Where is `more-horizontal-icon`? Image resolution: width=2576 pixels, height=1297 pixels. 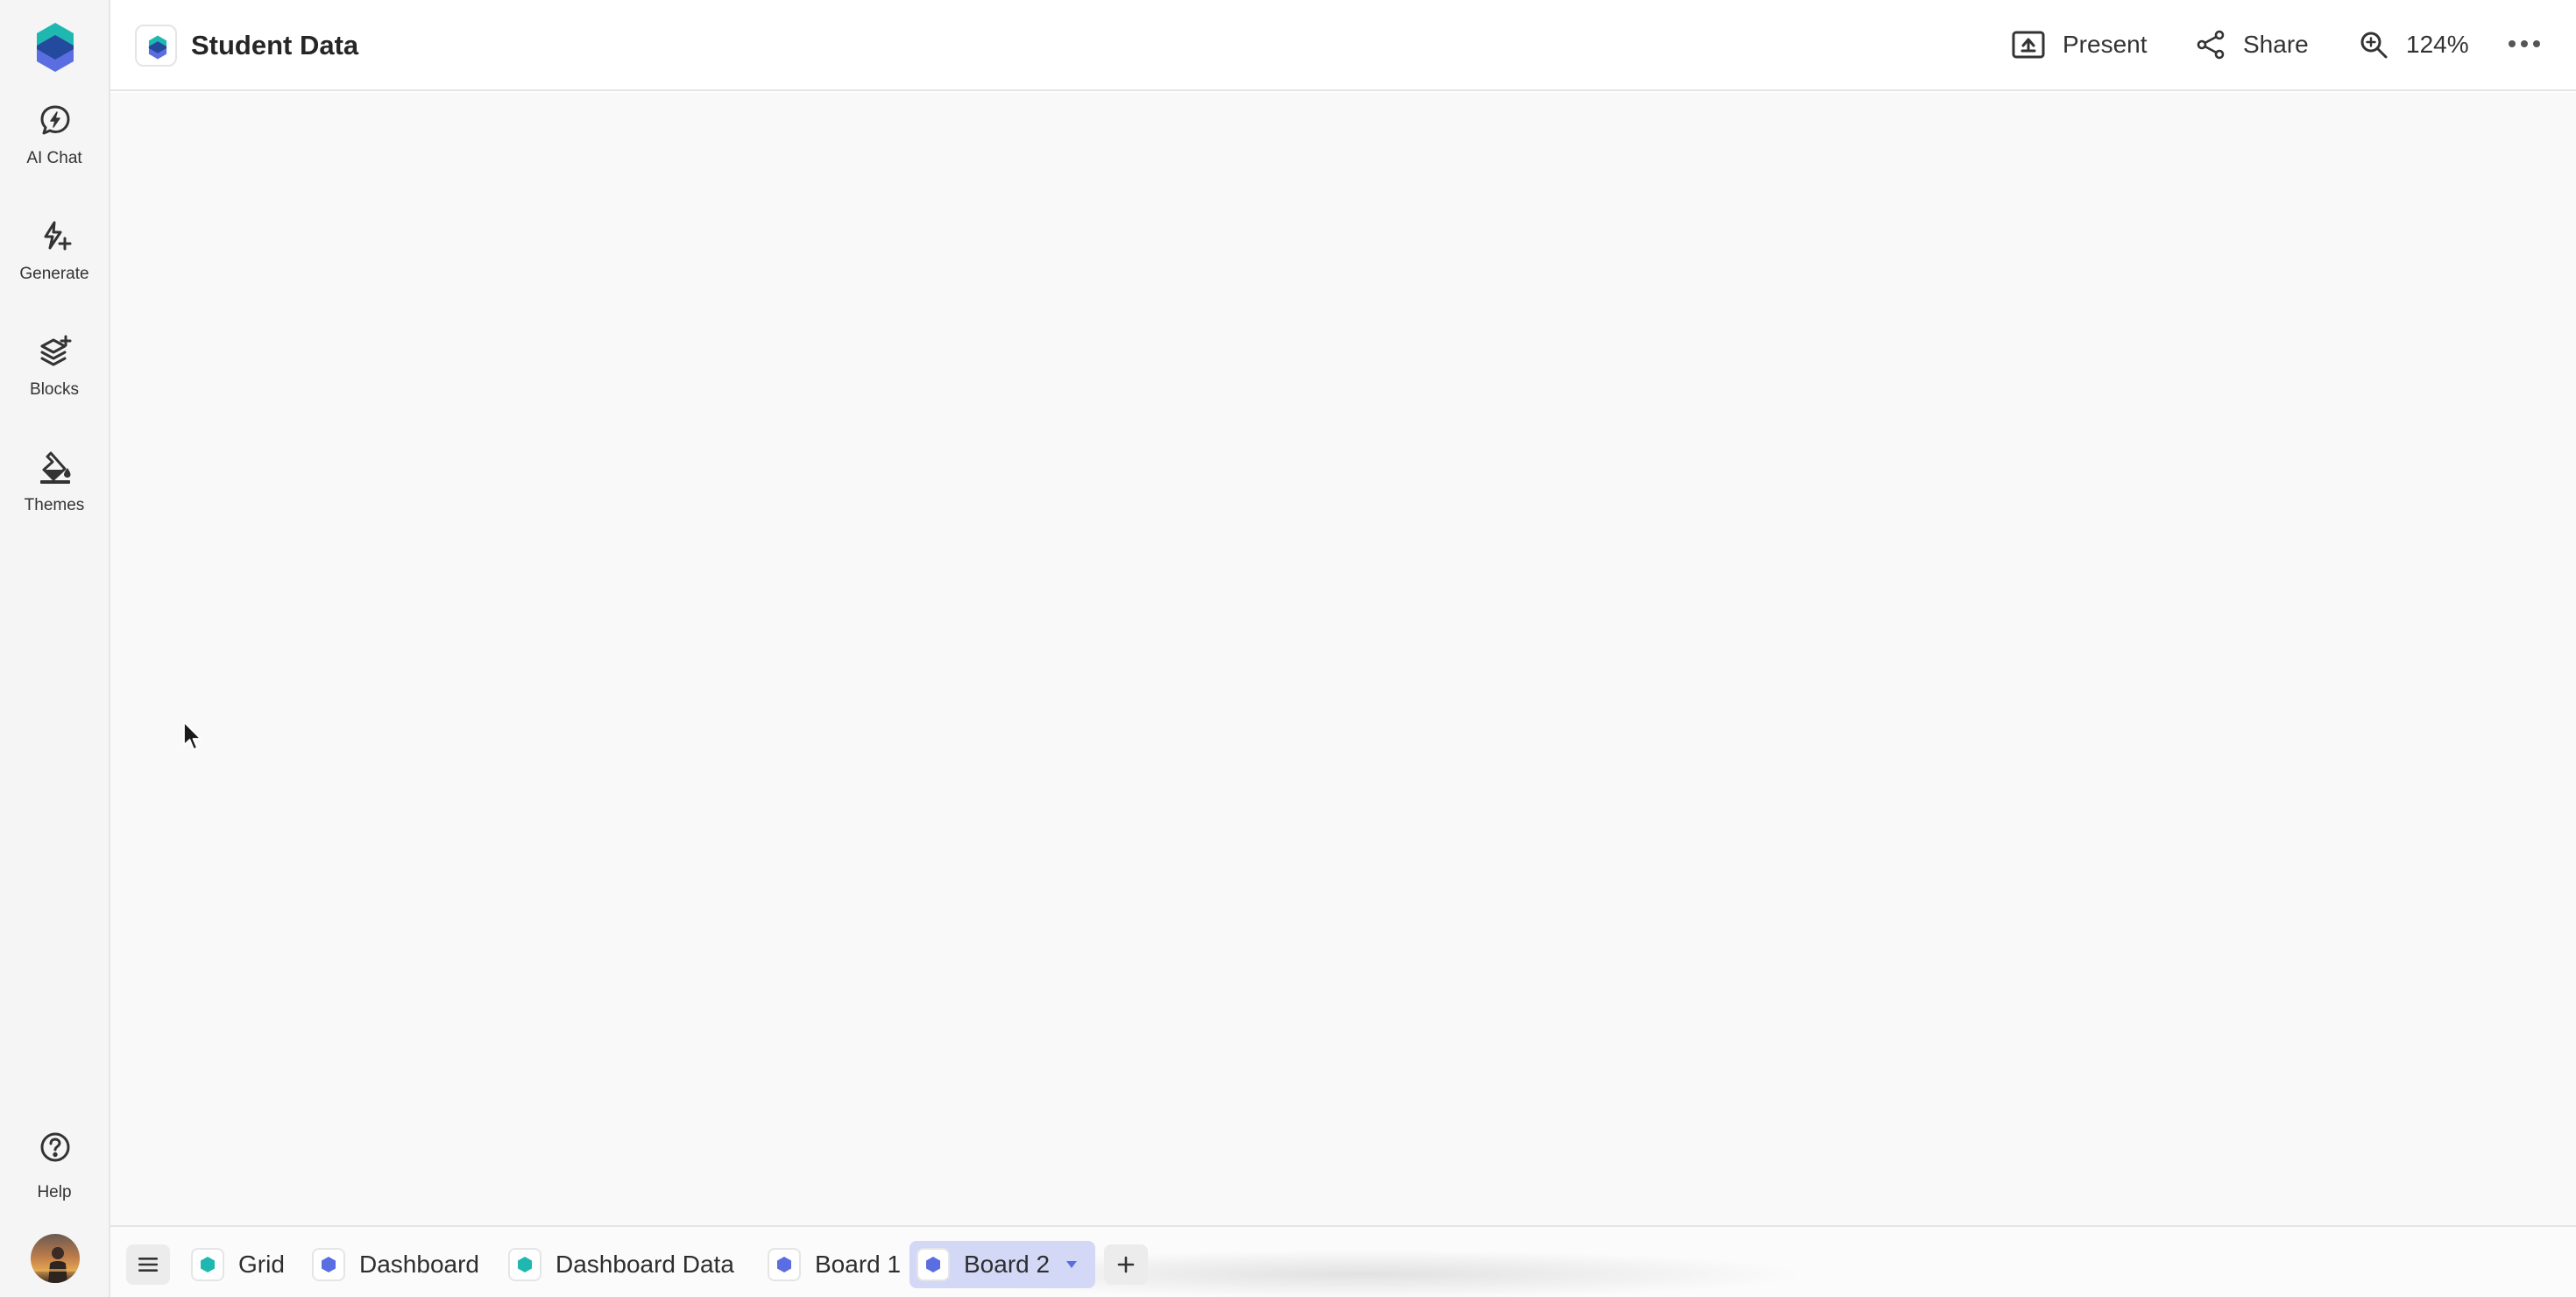 more-horizontal-icon is located at coordinates (2524, 43).